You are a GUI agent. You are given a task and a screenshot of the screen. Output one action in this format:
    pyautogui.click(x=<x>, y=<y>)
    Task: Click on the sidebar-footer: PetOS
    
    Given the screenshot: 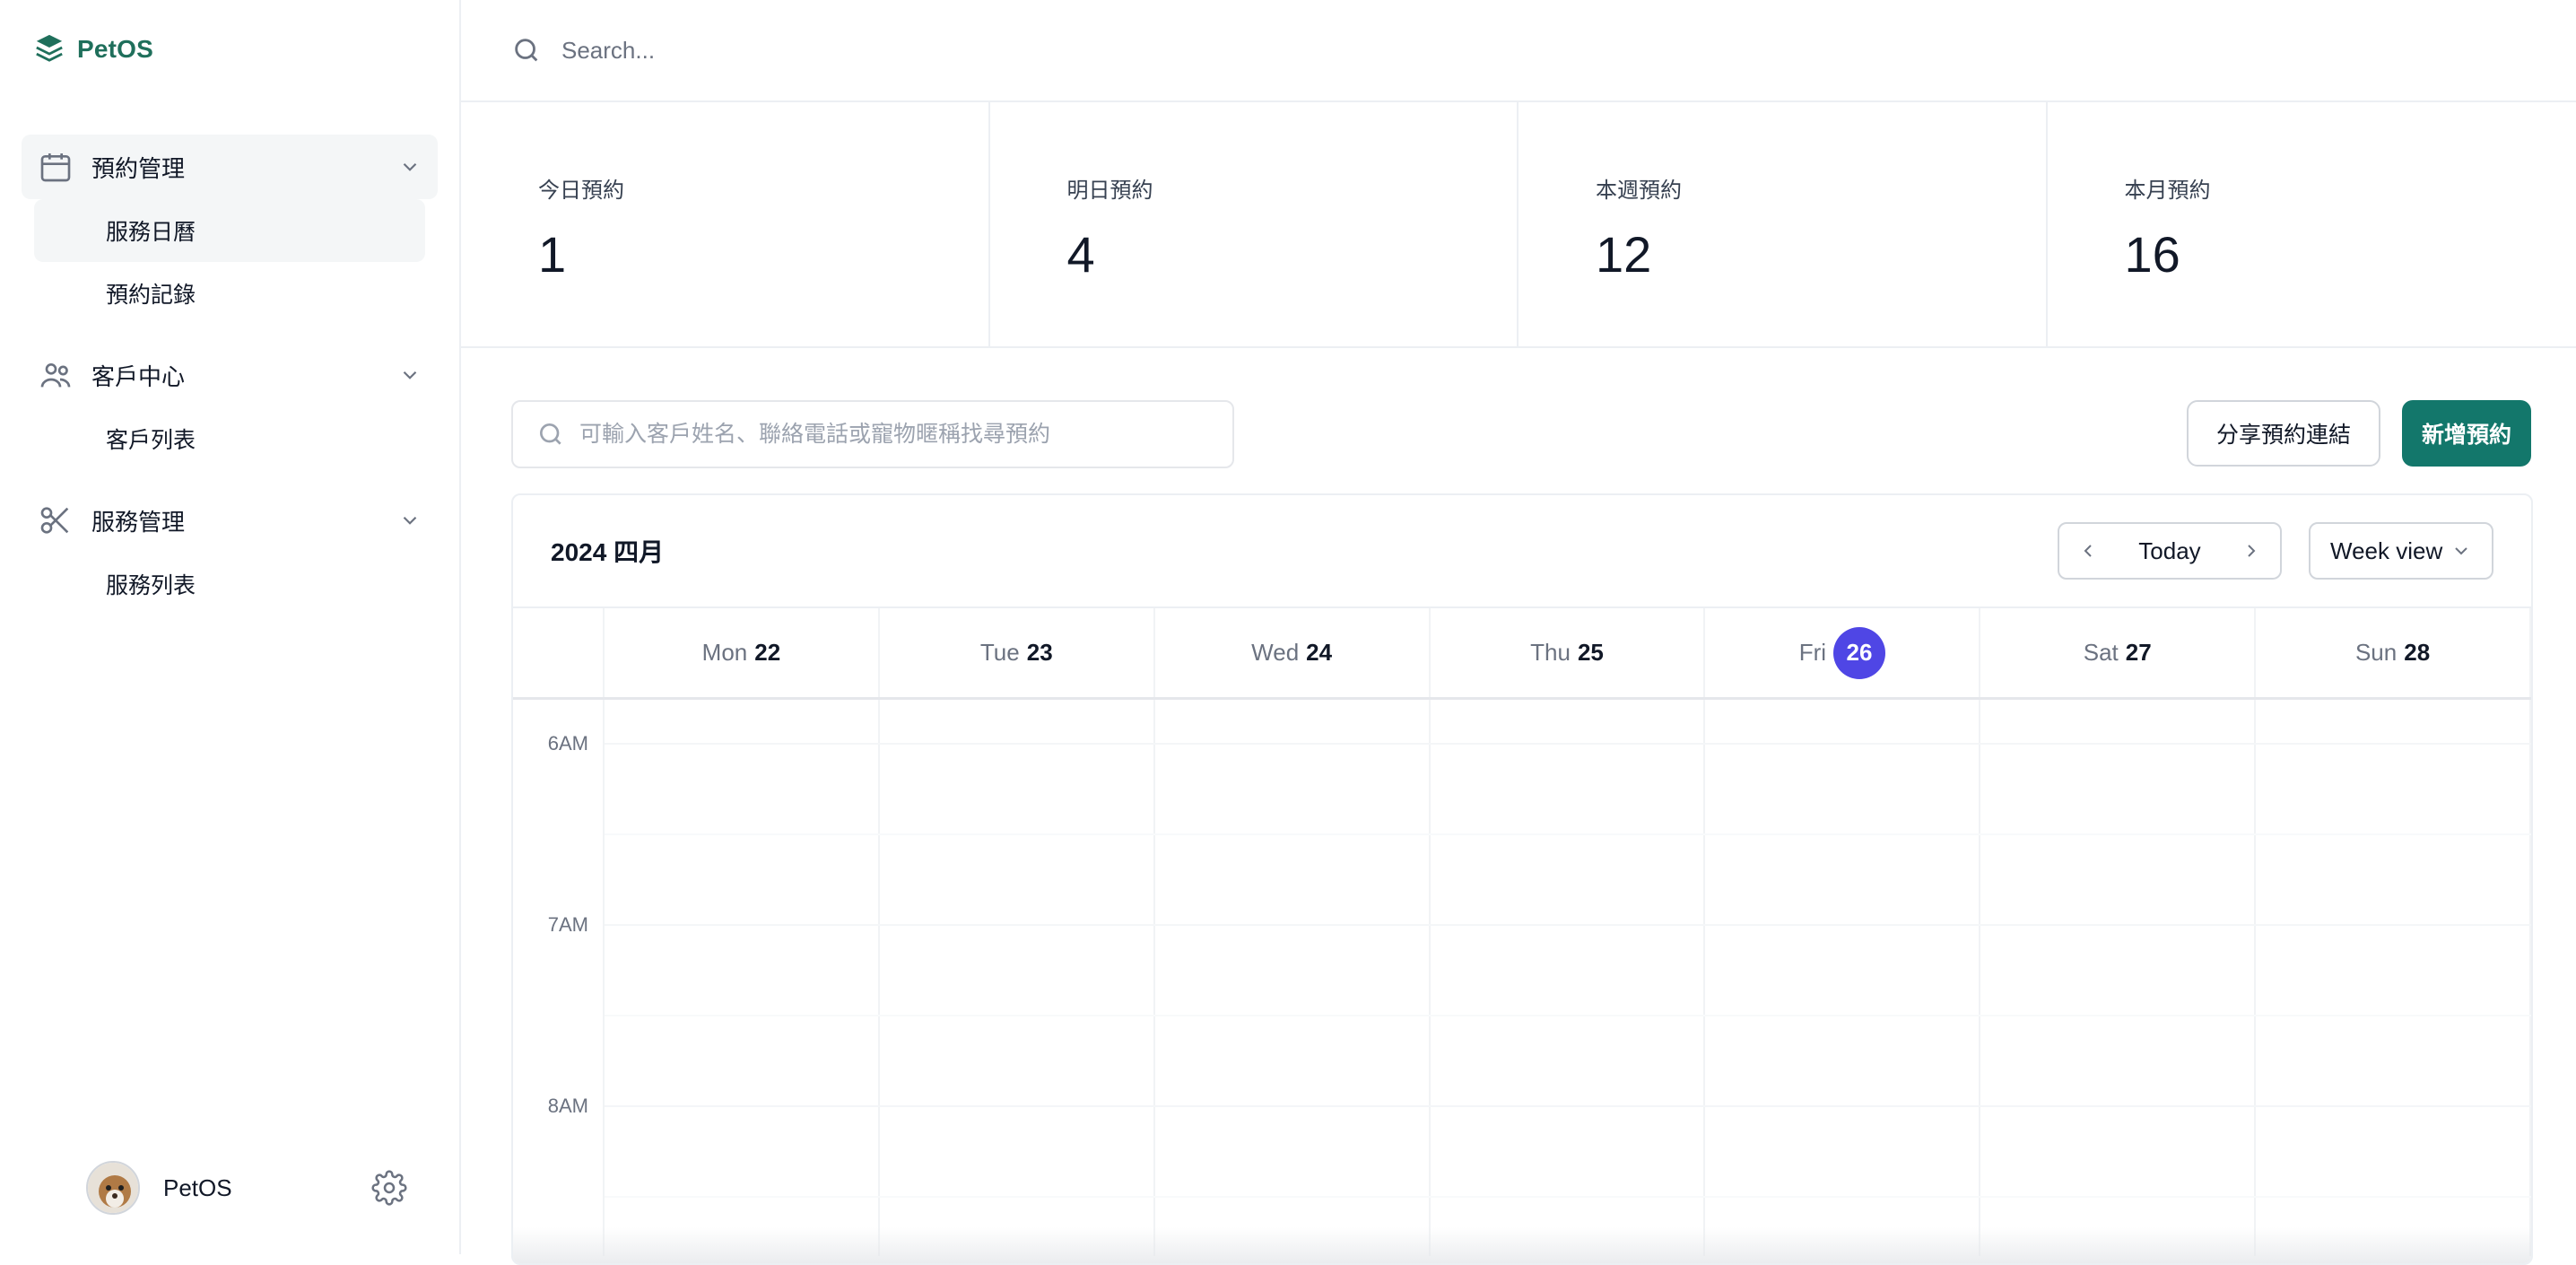 What is the action you would take?
    pyautogui.click(x=246, y=1188)
    